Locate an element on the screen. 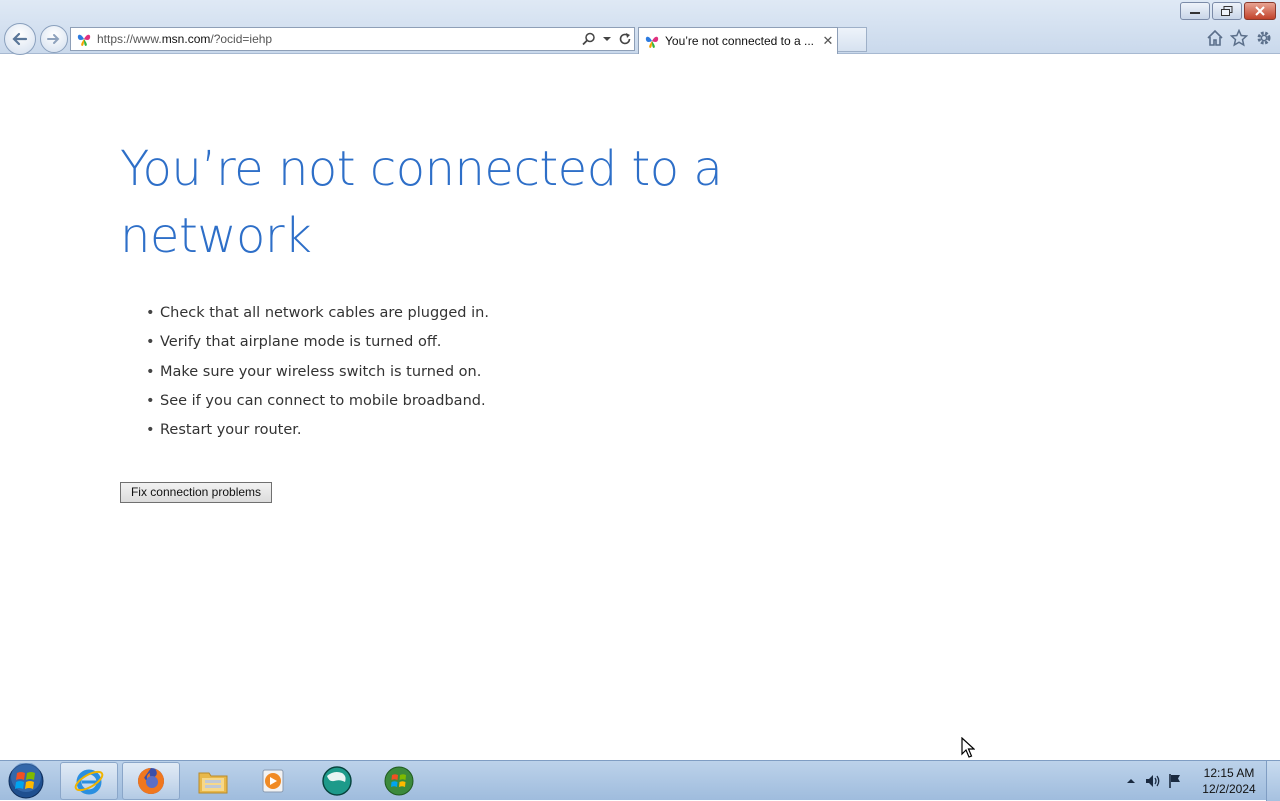 The width and height of the screenshot is (1280, 801). tab-active: You’re not connected to a ... ✕ is located at coordinates (738, 40).